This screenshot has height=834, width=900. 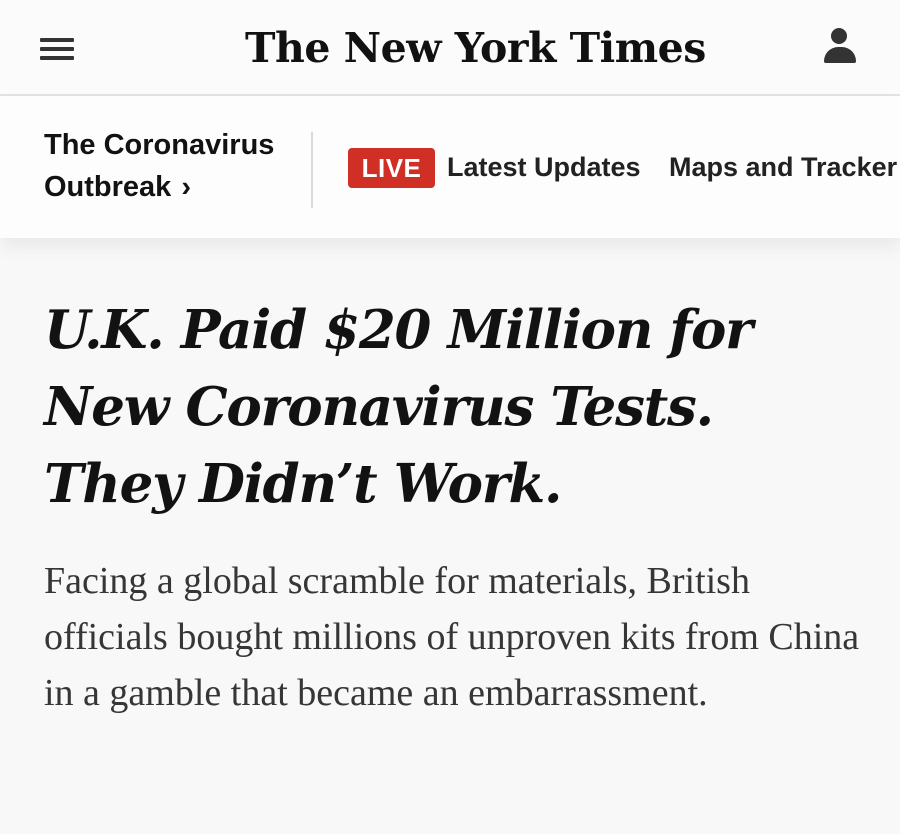 I want to click on hamburger-menu-button, so click(x=58, y=49).